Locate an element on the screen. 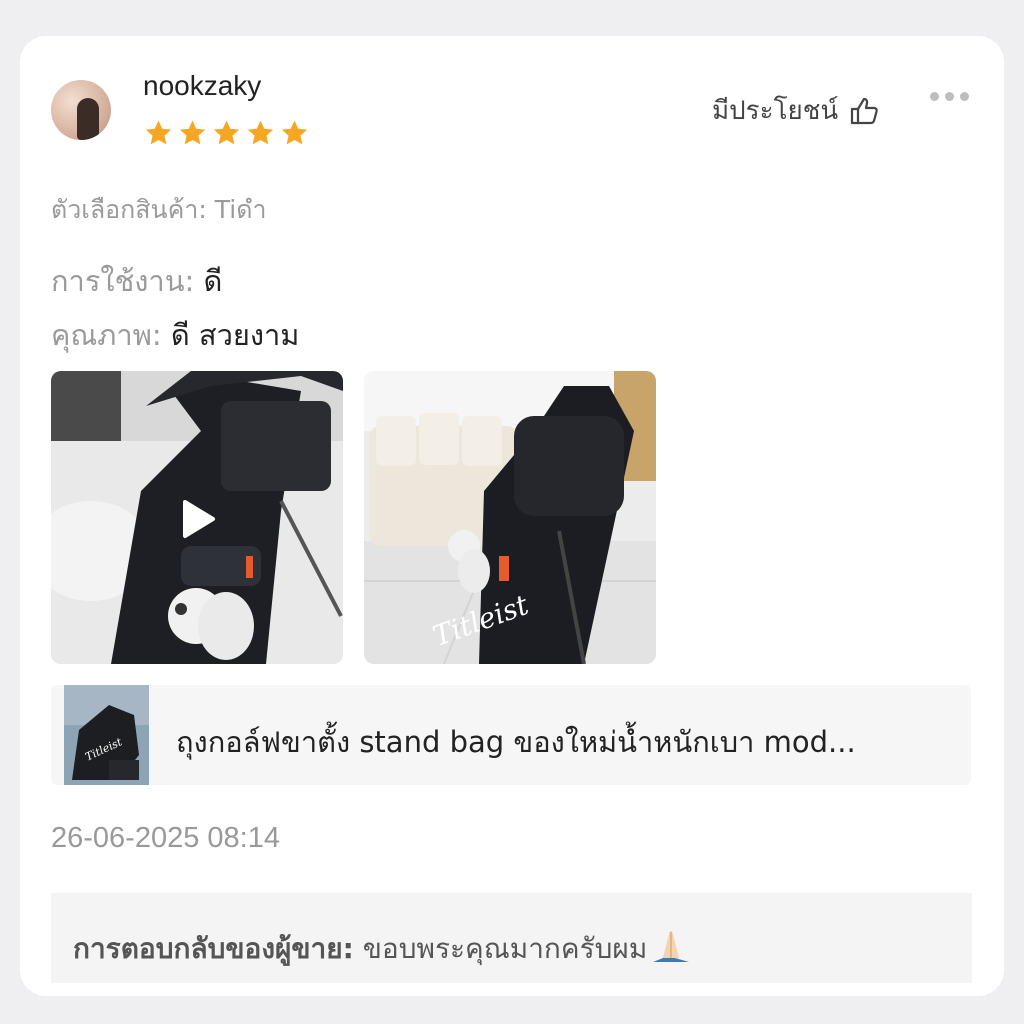  seller-reply-message: ขอบพระคุณมากครับผม is located at coordinates (505, 948).